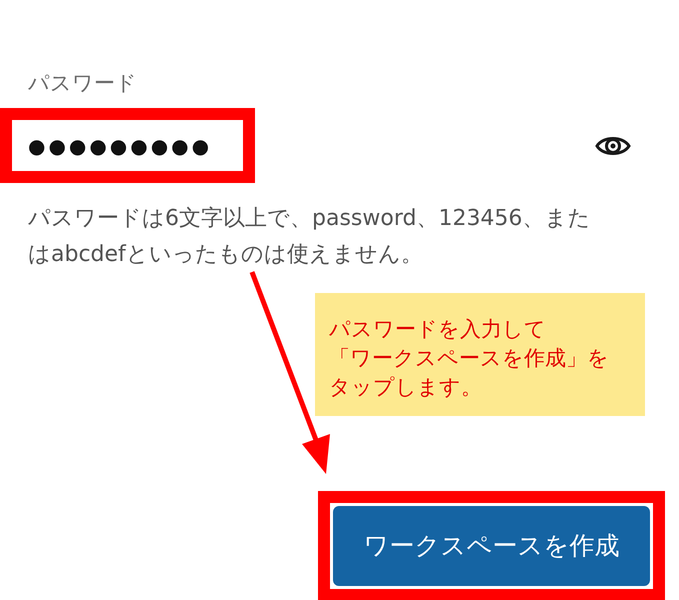 This screenshot has height=600, width=679. What do you see at coordinates (310, 237) in the screenshot?
I see `help-text: パスワードは6文字以上で、password、123456、またはabcdefといったものは使えません。` at bounding box center [310, 237].